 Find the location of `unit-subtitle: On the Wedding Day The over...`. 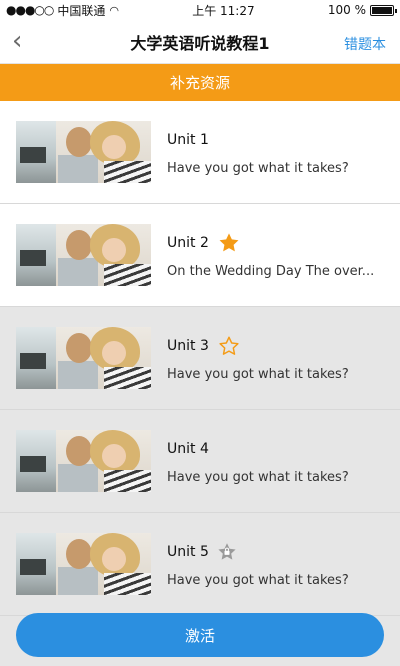

unit-subtitle: On the Wedding Day The over... is located at coordinates (271, 271).